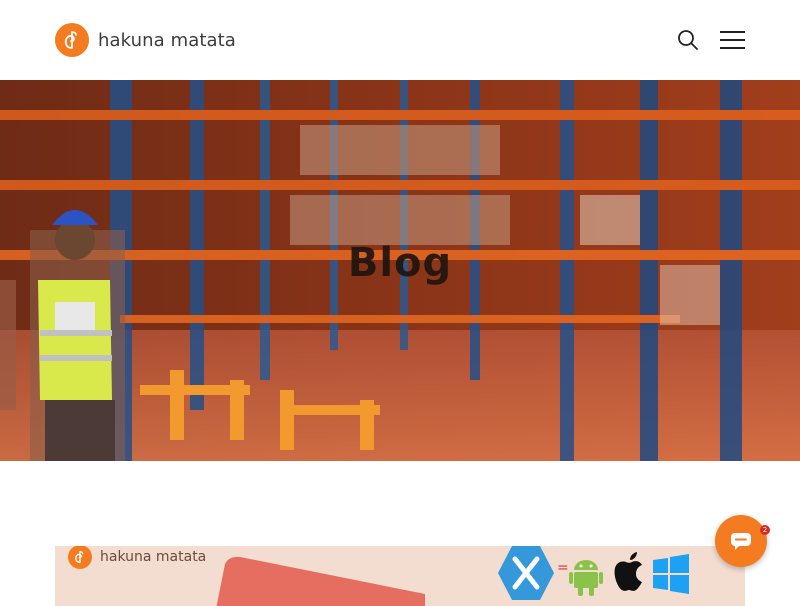  Describe the element at coordinates (153, 557) in the screenshot. I see `card-brand-text: hakuna matata` at that location.